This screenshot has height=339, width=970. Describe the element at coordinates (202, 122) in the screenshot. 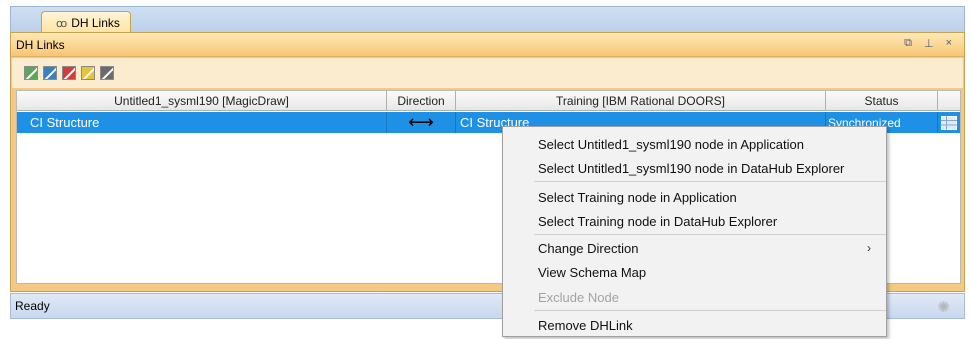

I see `cell-source: CI Structure` at that location.